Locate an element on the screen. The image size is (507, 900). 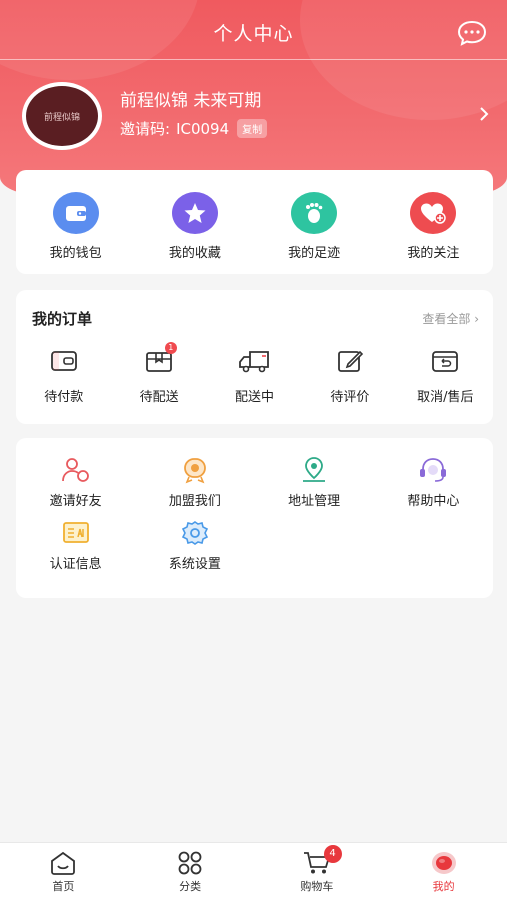
order-status-label: 取消/售后 is located at coordinates (445, 397).